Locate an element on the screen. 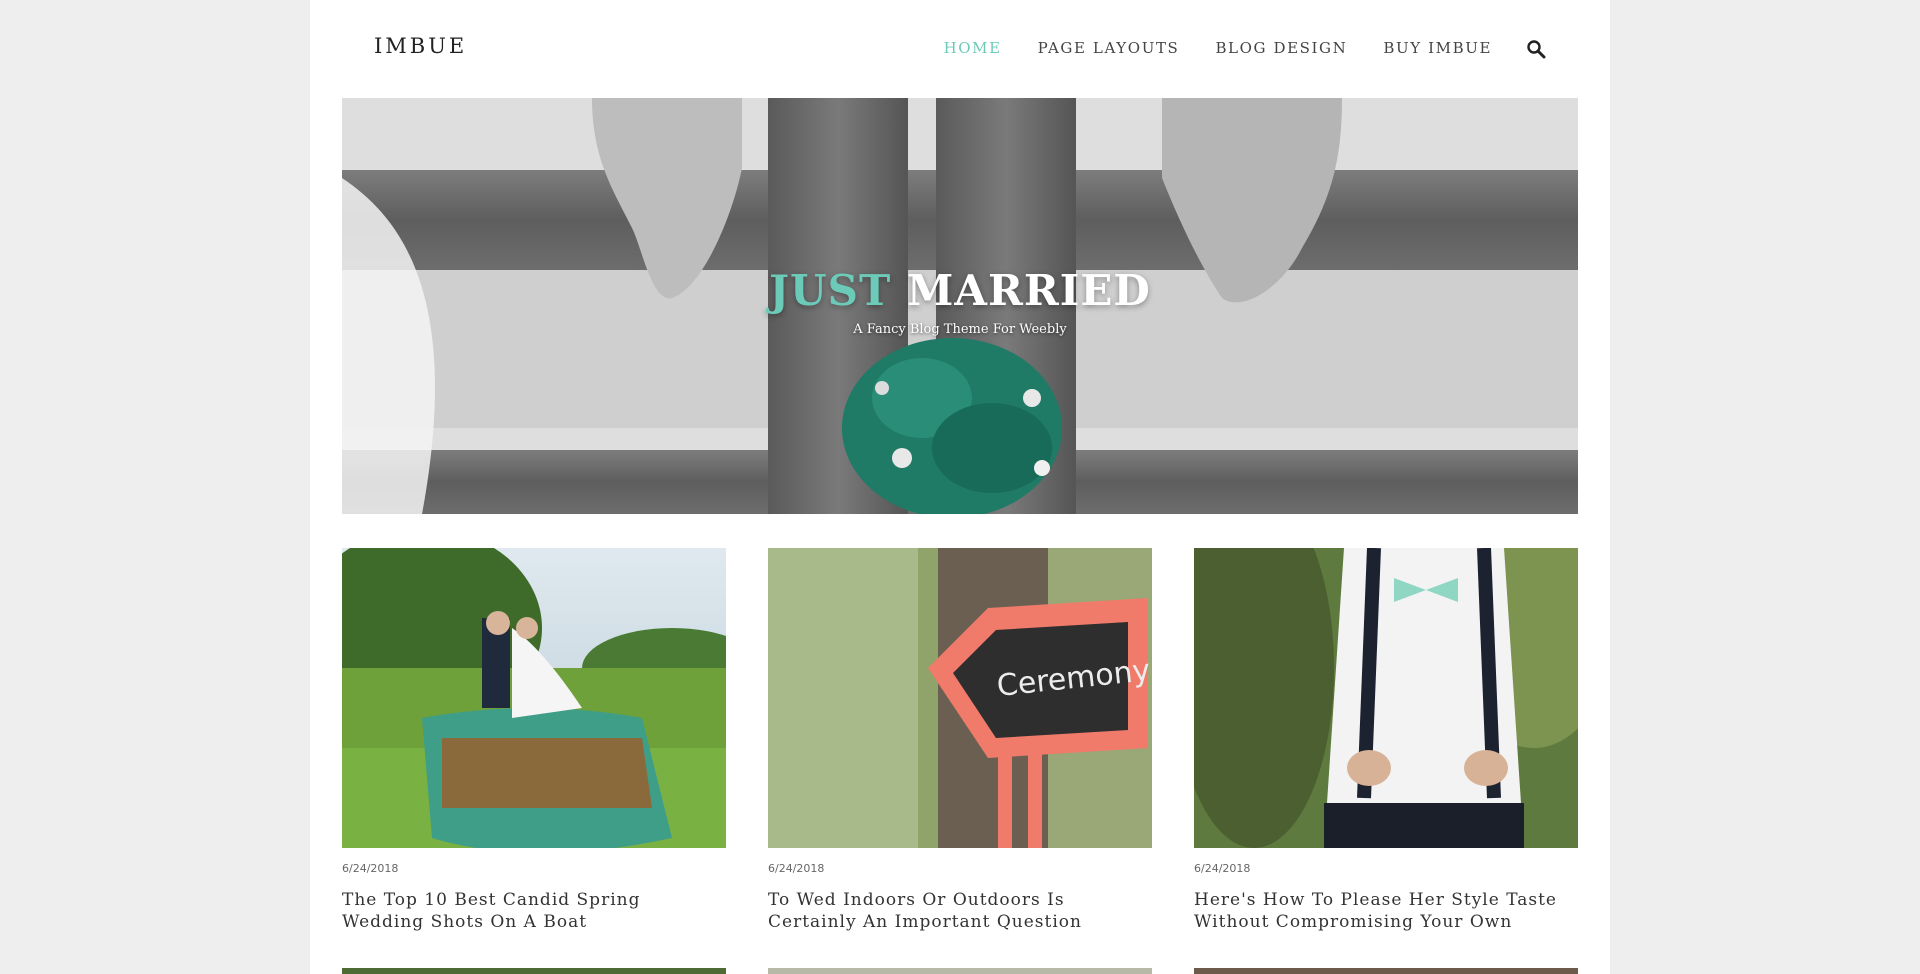  post-grid-next-row is located at coordinates (960, 971).